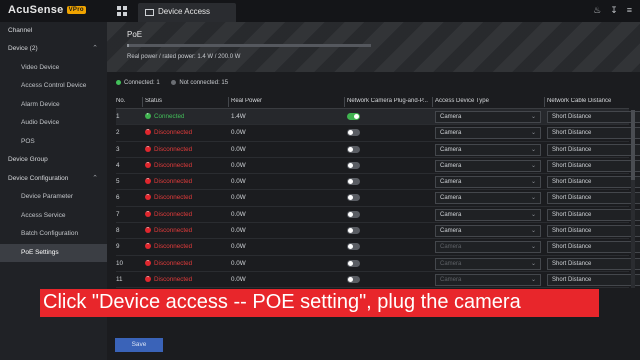 The image size is (640, 360). I want to click on sidebar-item-label: Video Device, so click(40, 67).